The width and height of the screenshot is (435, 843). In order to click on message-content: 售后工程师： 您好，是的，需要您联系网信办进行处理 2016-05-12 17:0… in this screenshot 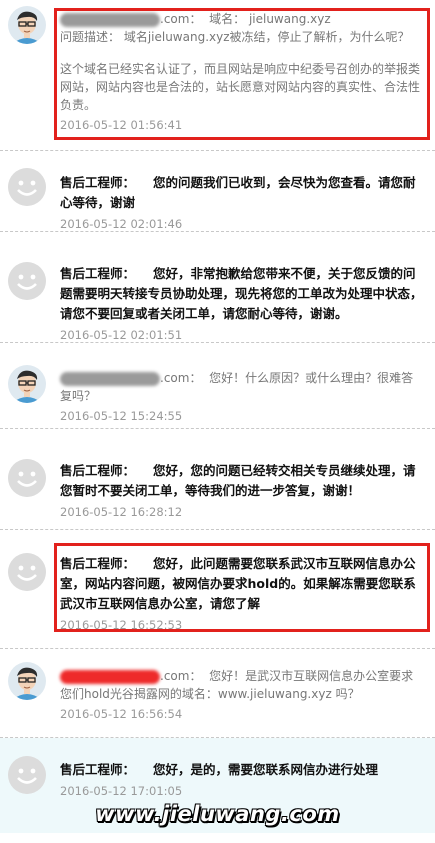, I will do `click(242, 780)`.